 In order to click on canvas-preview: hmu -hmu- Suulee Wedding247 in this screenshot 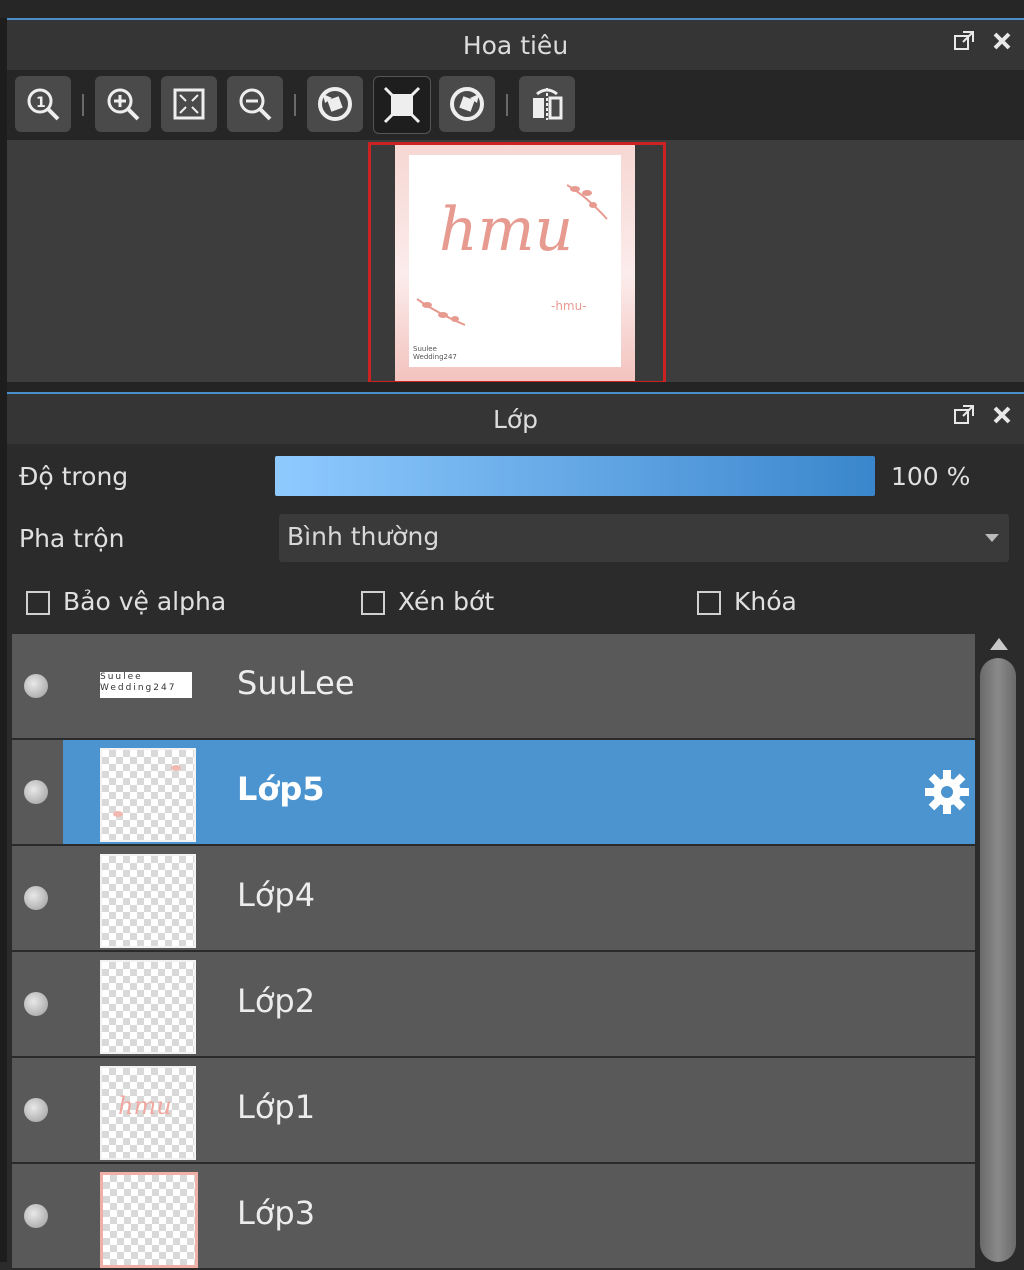, I will do `click(515, 263)`.